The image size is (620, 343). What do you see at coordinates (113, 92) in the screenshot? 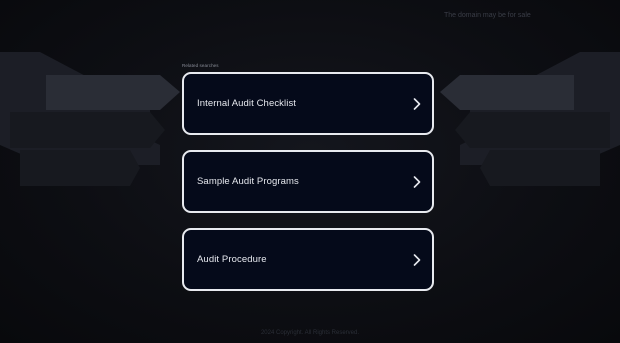
I see `bg-band-left` at bounding box center [113, 92].